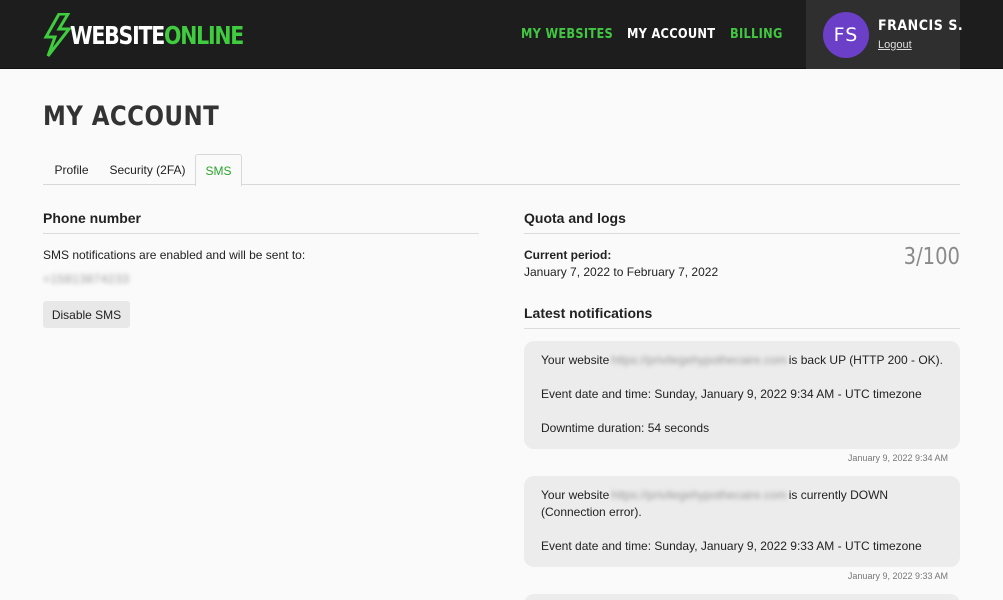  I want to click on disable-sms-button: Disable SMS, so click(86, 314).